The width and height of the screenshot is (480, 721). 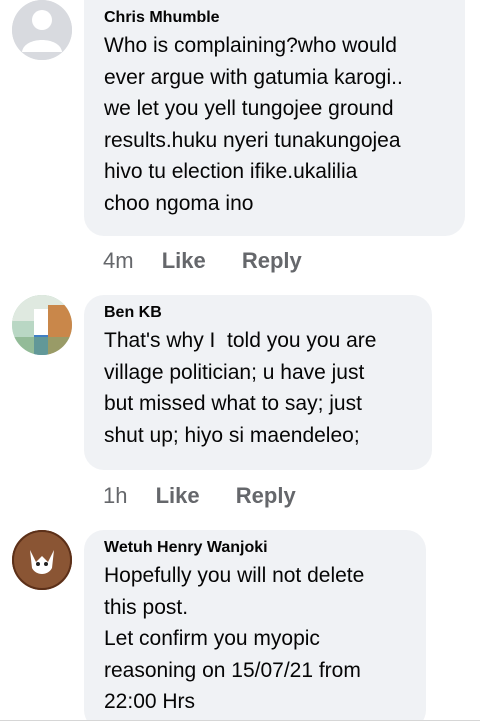 I want to click on badge-avatar-icon, so click(x=42, y=560).